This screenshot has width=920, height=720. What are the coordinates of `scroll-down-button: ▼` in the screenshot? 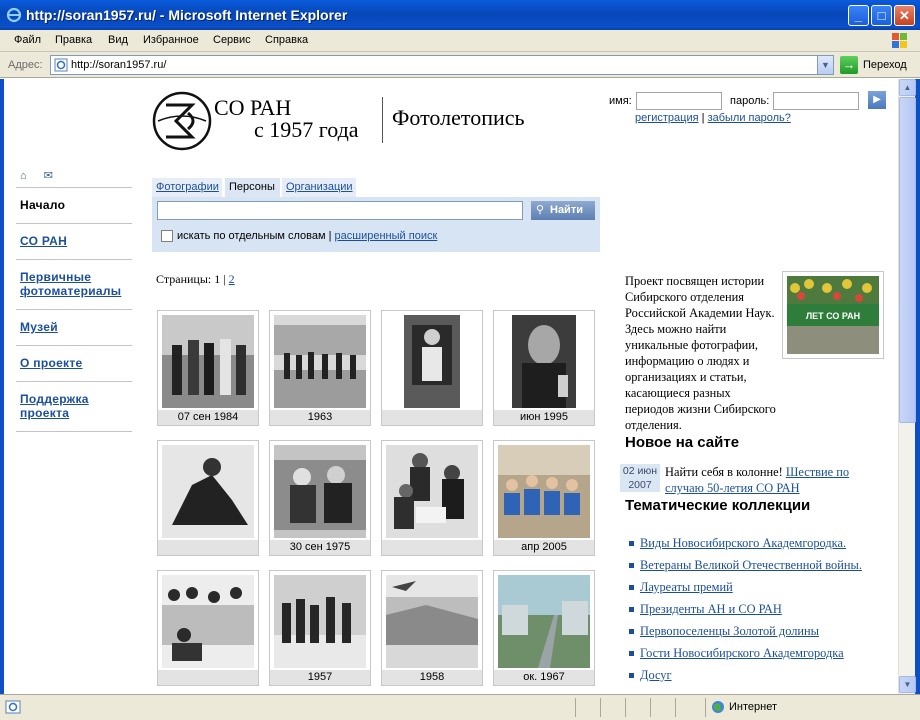 It's located at (907, 684).